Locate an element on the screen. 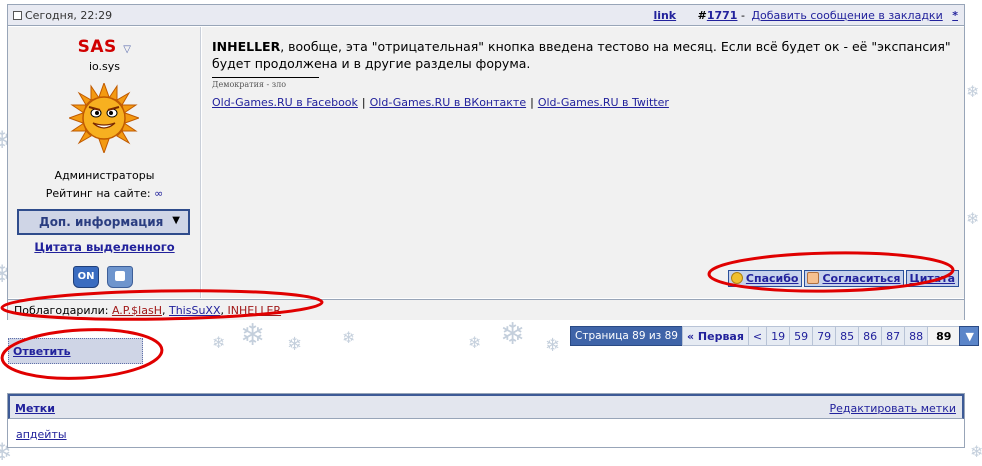 This screenshot has width=982, height=466. quote-button: Цитата is located at coordinates (932, 278).